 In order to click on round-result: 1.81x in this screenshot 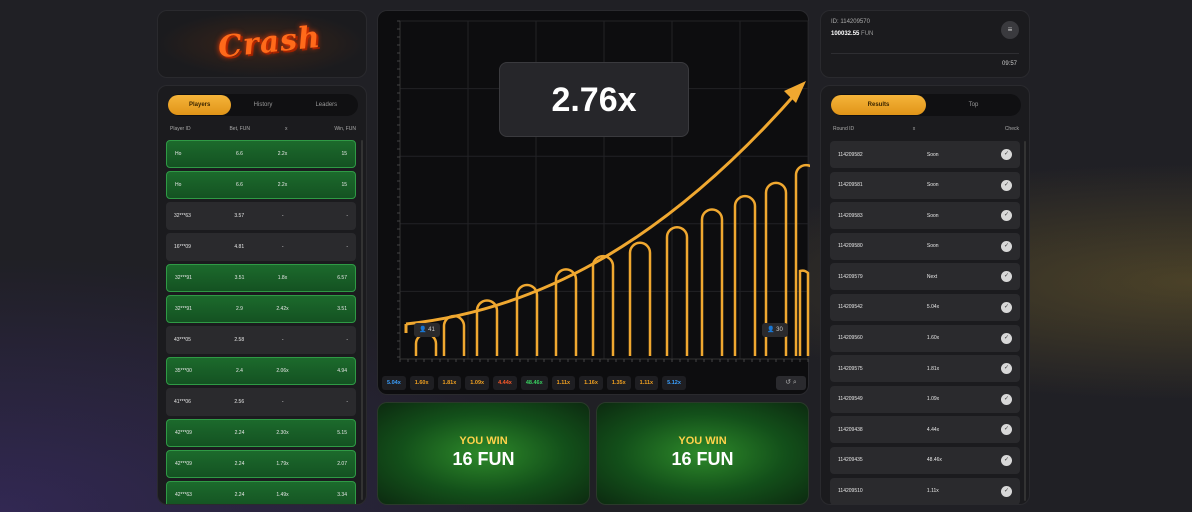, I will do `click(933, 368)`.